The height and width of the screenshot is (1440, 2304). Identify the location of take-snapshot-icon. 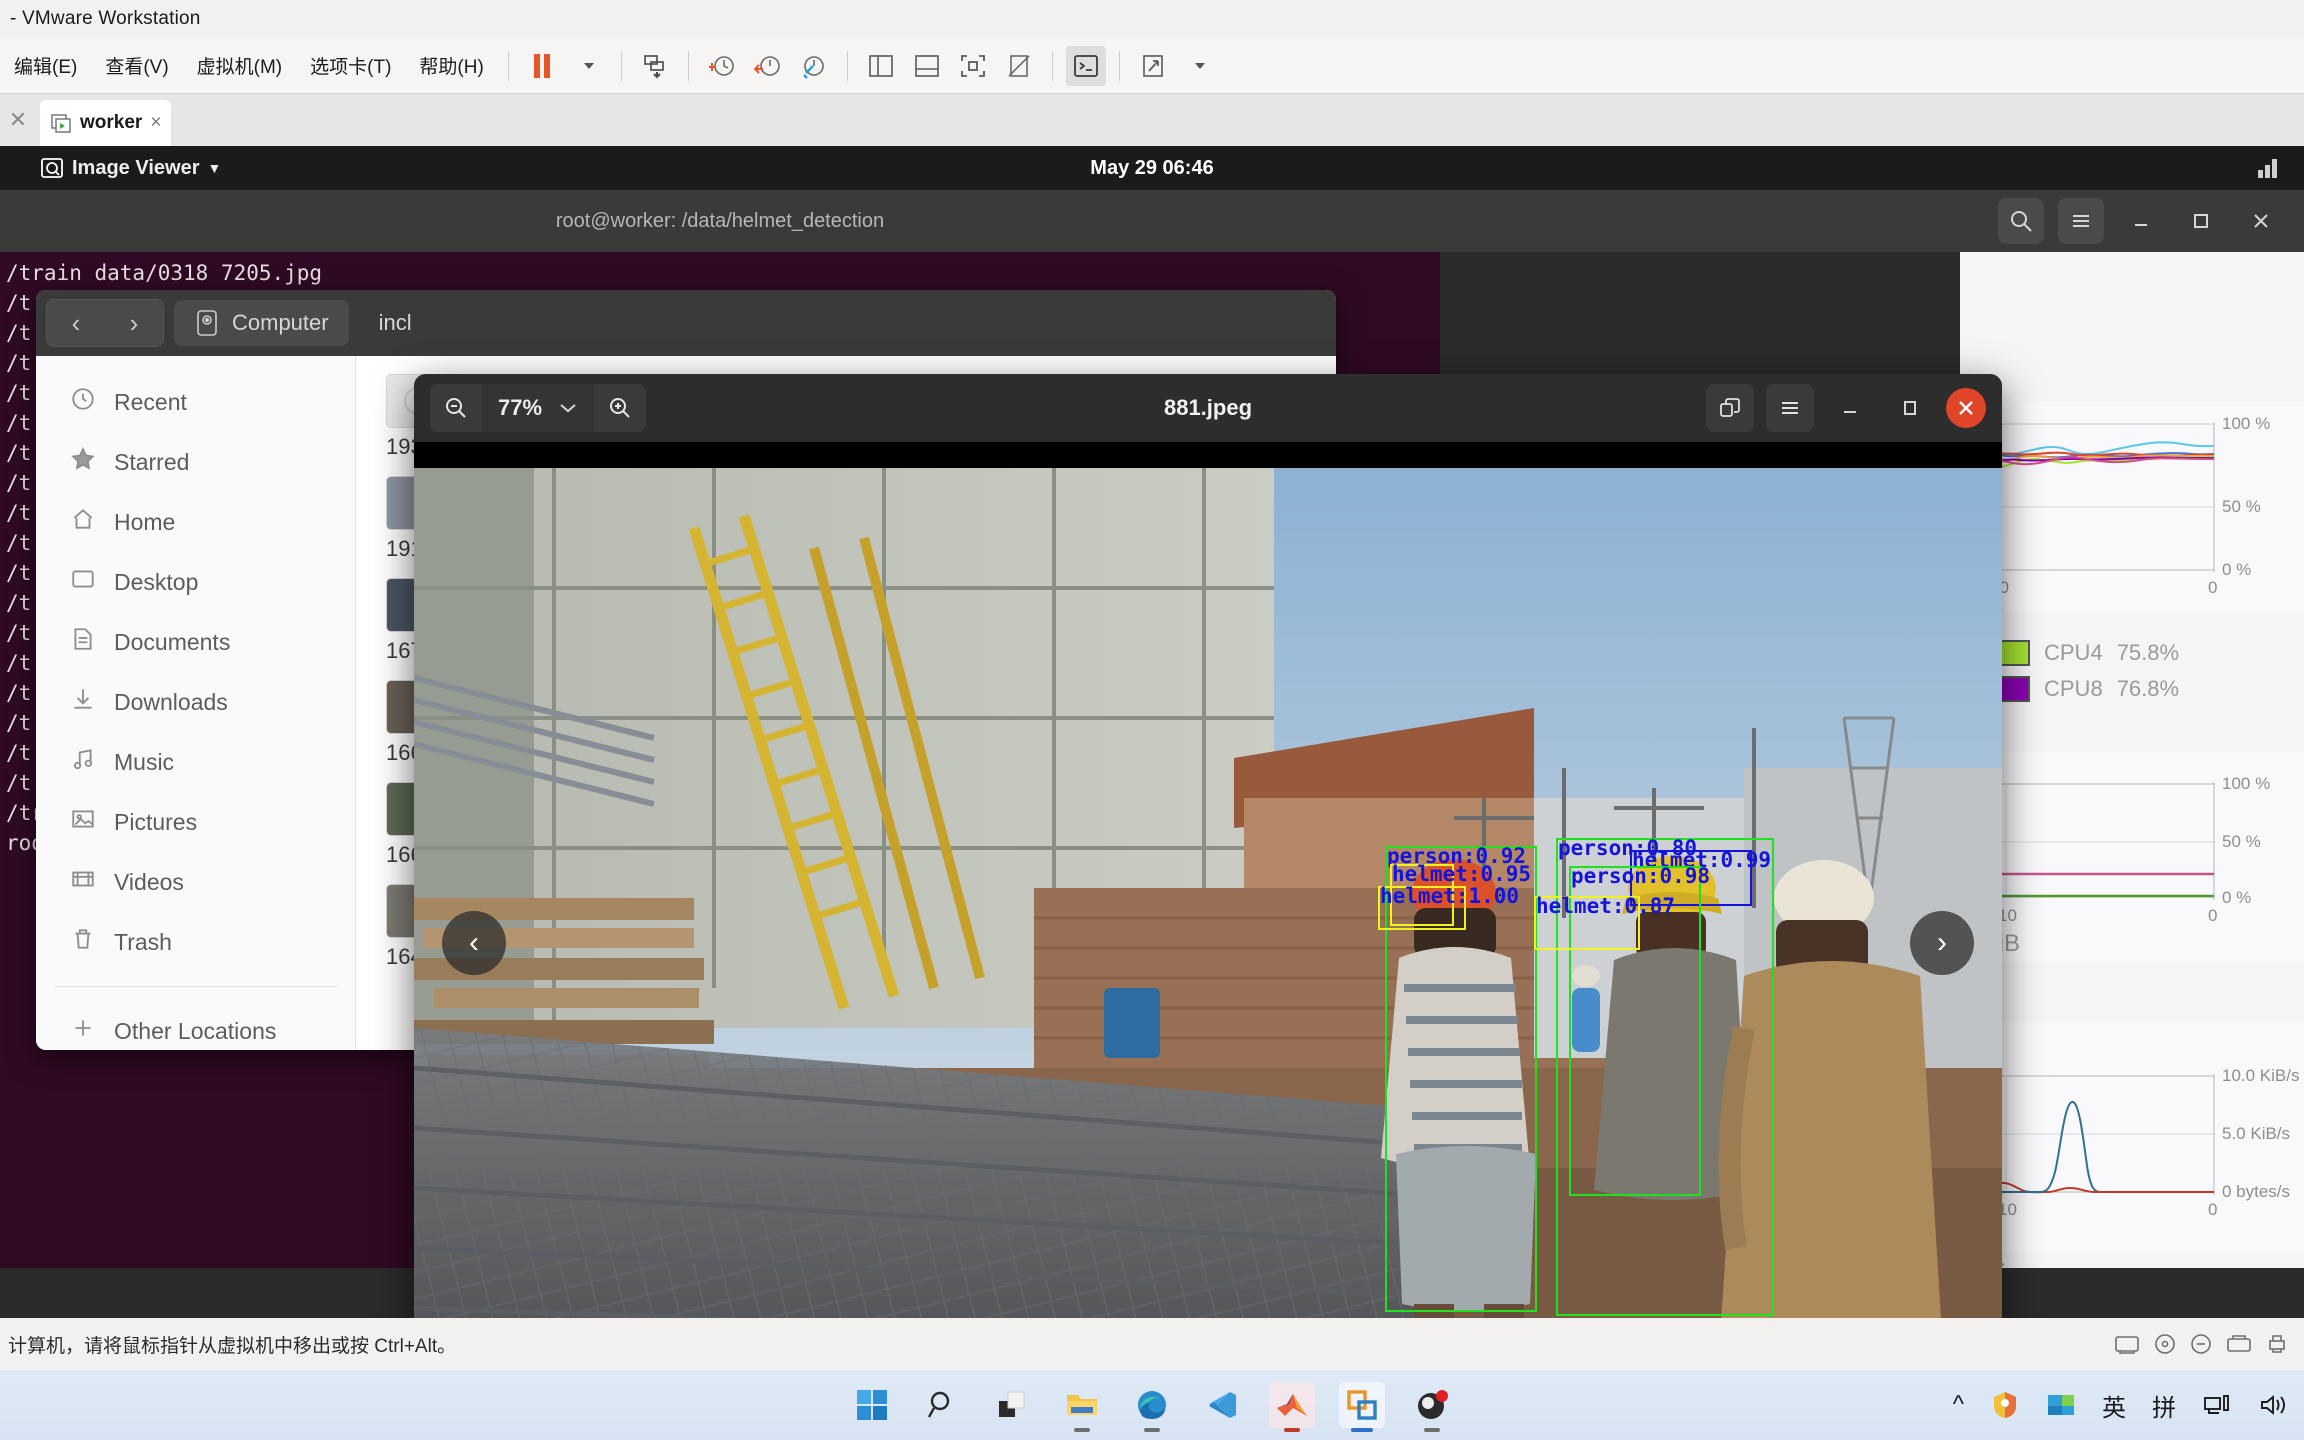
(722, 66).